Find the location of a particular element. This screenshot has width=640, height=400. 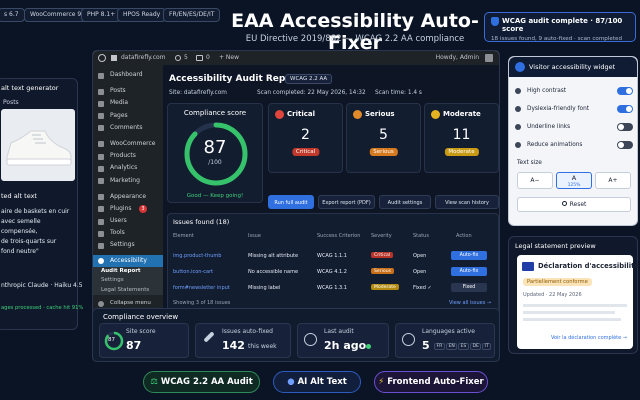

issues-title: Issues found (18) is located at coordinates (201, 222).